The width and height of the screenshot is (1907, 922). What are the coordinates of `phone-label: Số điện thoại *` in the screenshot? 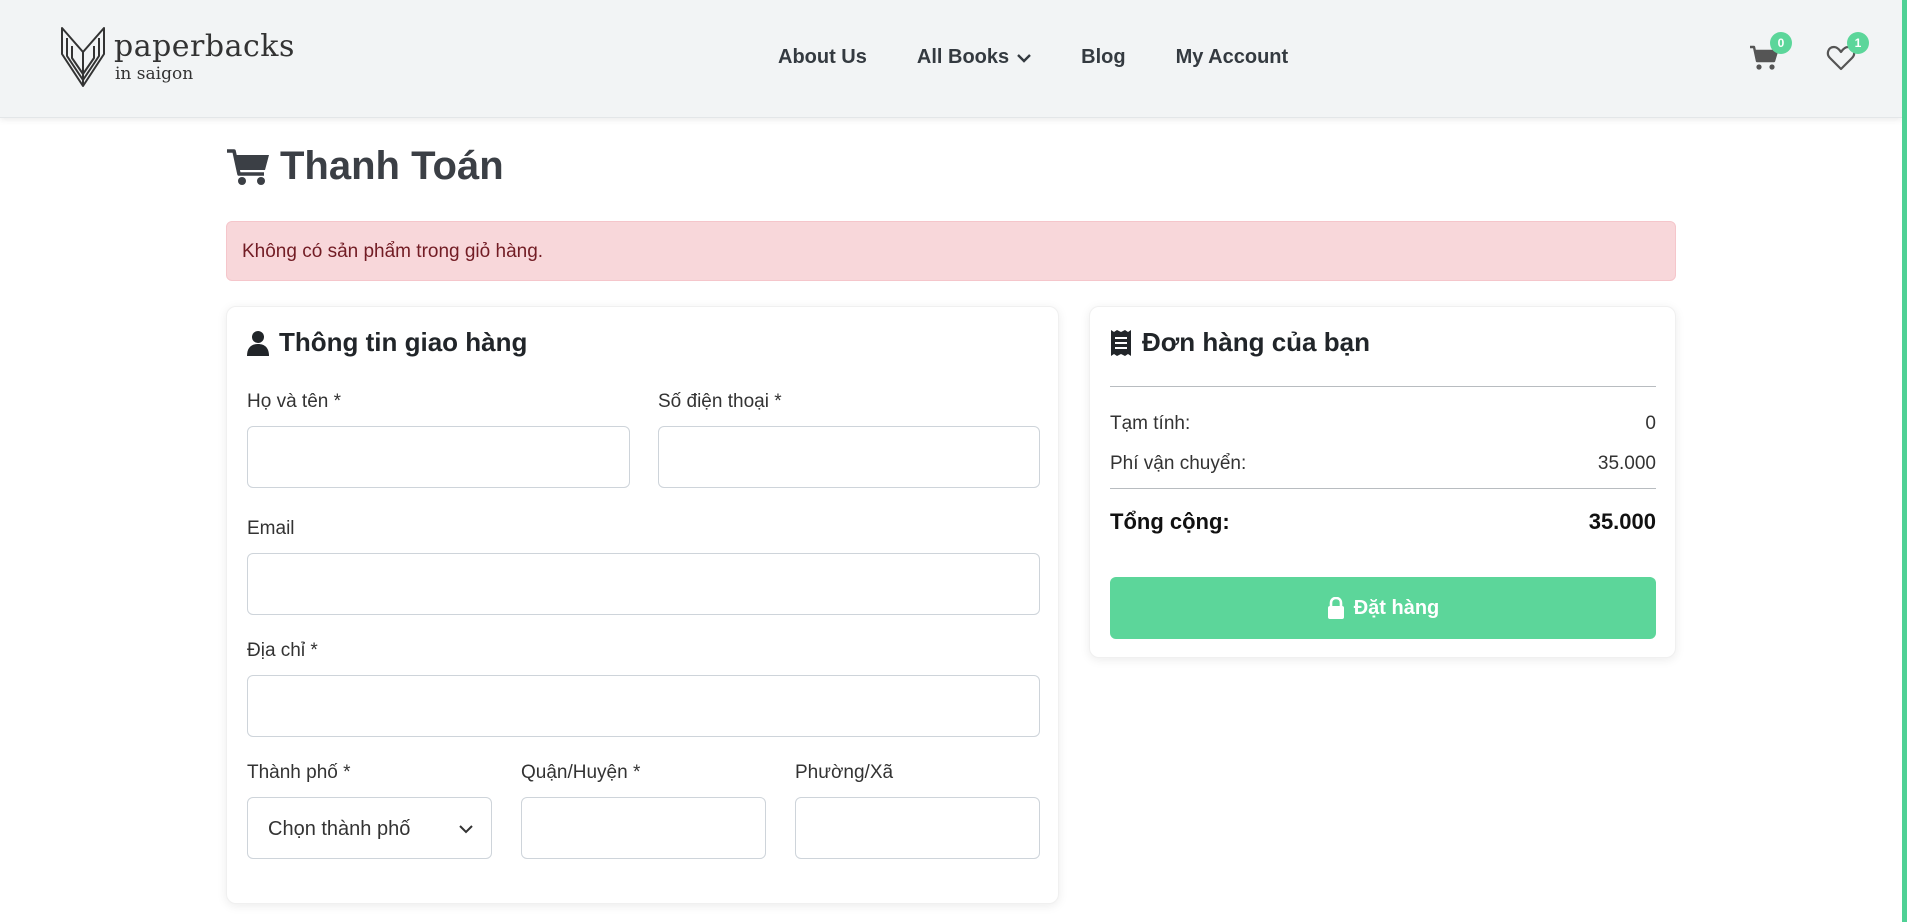 It's located at (720, 401).